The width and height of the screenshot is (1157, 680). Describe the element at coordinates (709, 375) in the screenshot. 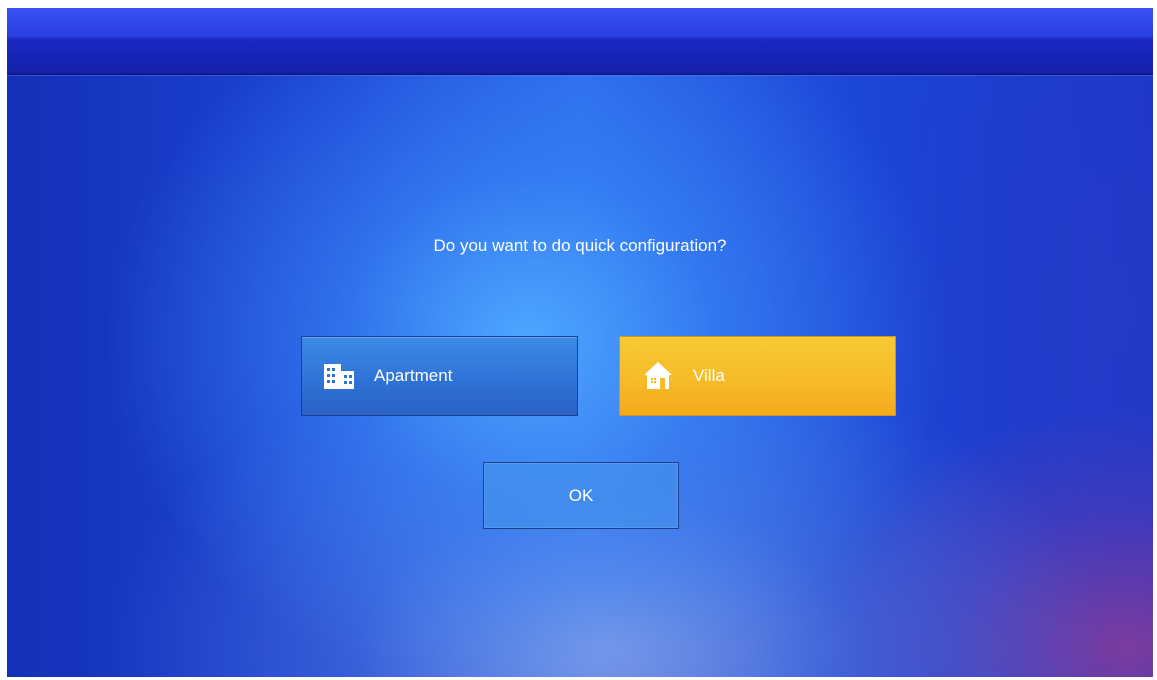

I see `villa-option-label: Villa` at that location.